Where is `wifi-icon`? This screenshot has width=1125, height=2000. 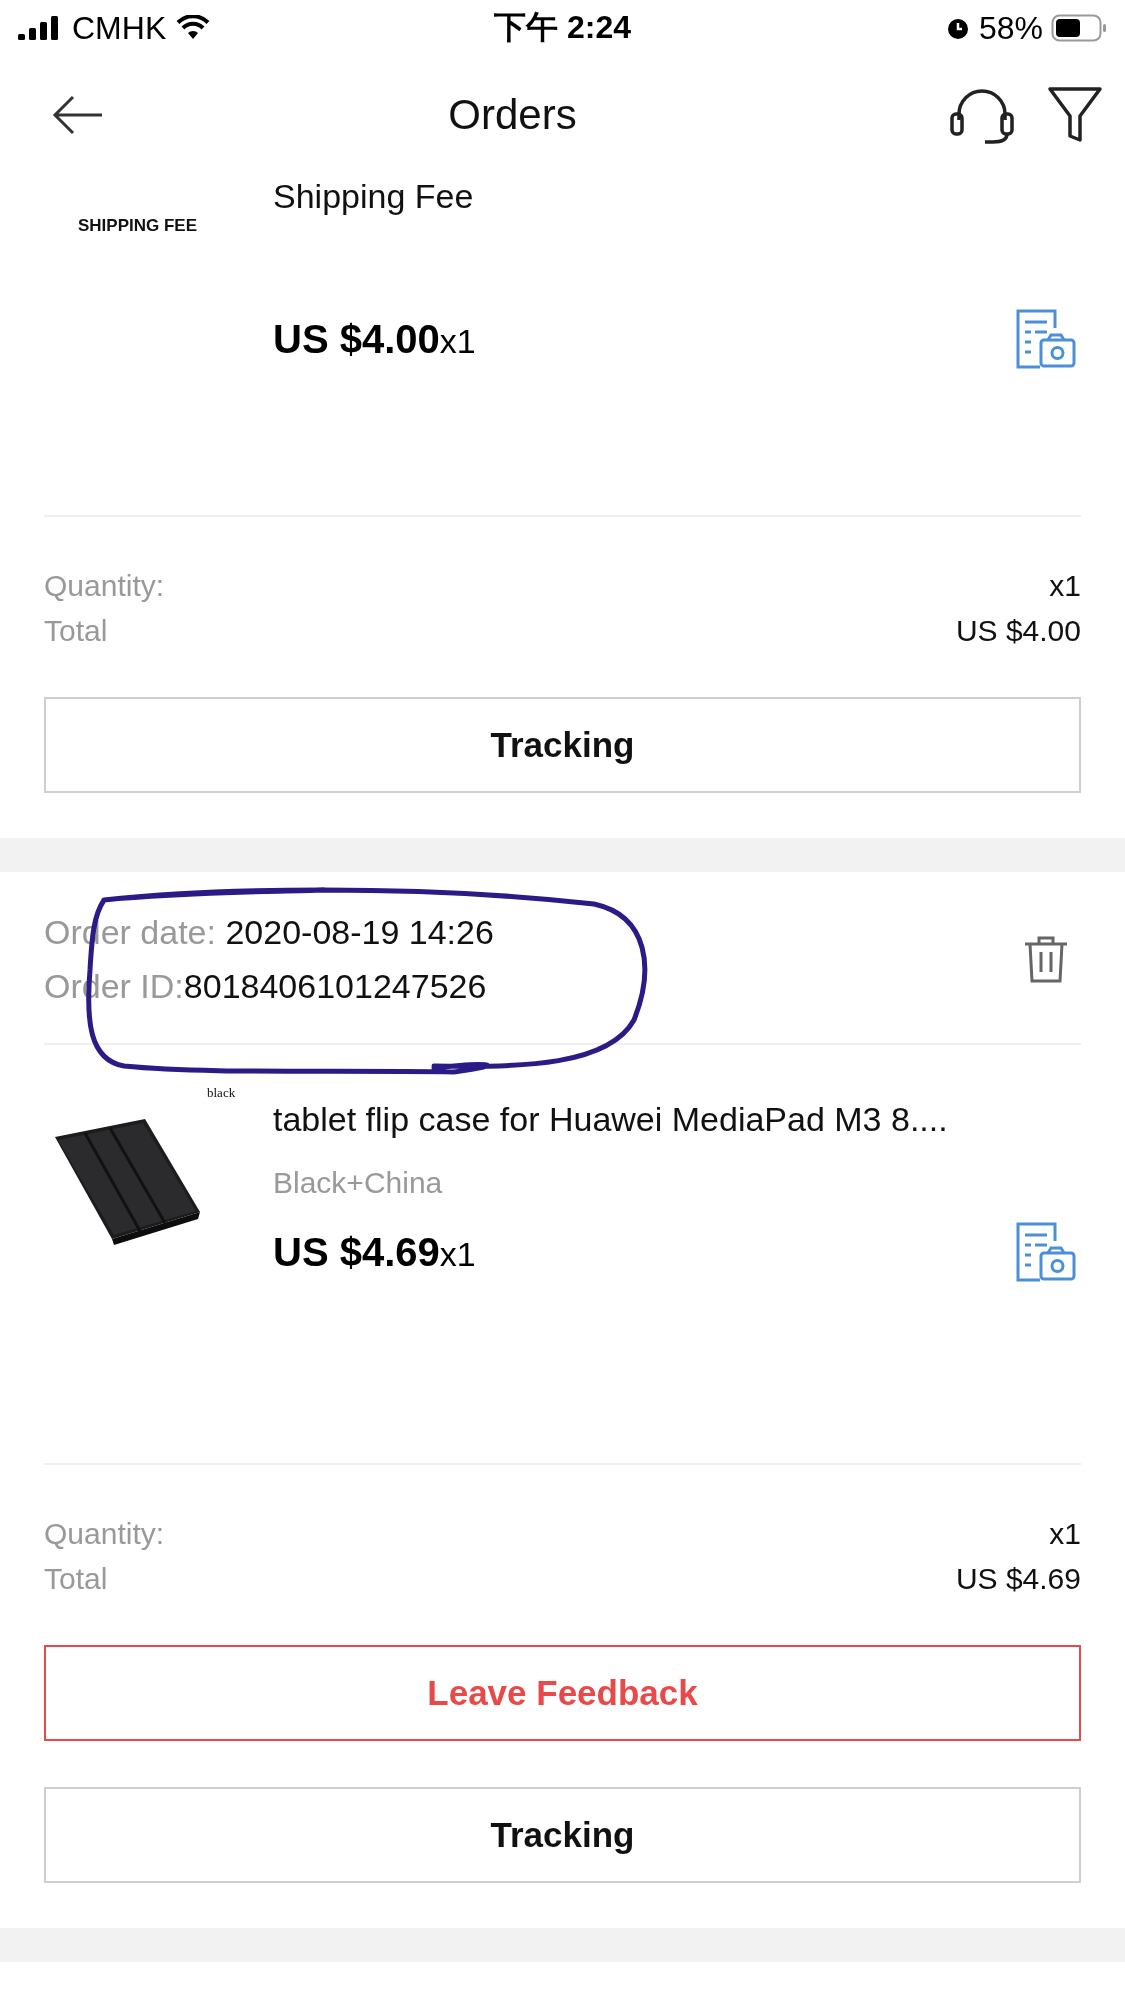 wifi-icon is located at coordinates (193, 28).